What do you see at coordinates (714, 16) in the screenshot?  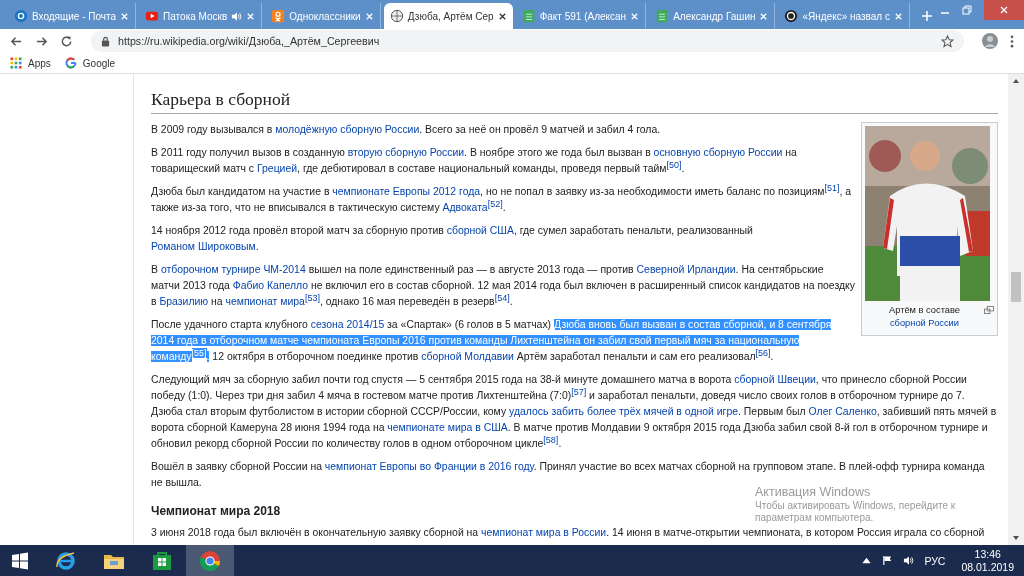 I see `tab-title: Александр Гашин` at bounding box center [714, 16].